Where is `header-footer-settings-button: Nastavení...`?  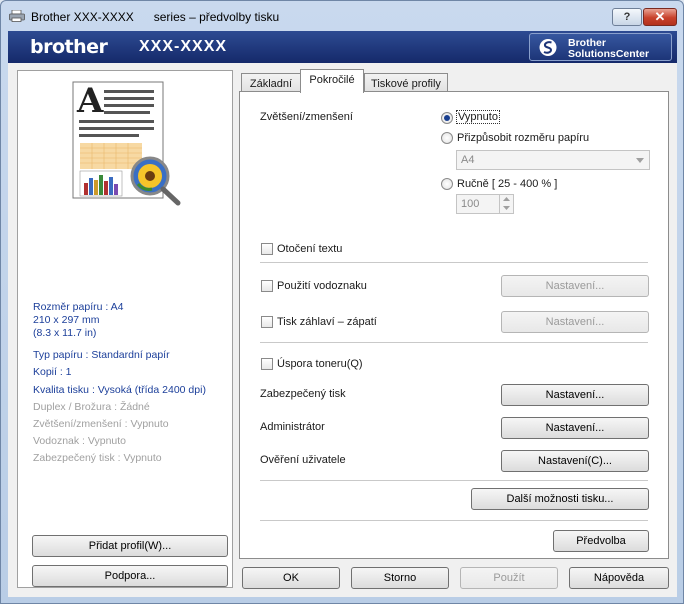 header-footer-settings-button: Nastavení... is located at coordinates (575, 322).